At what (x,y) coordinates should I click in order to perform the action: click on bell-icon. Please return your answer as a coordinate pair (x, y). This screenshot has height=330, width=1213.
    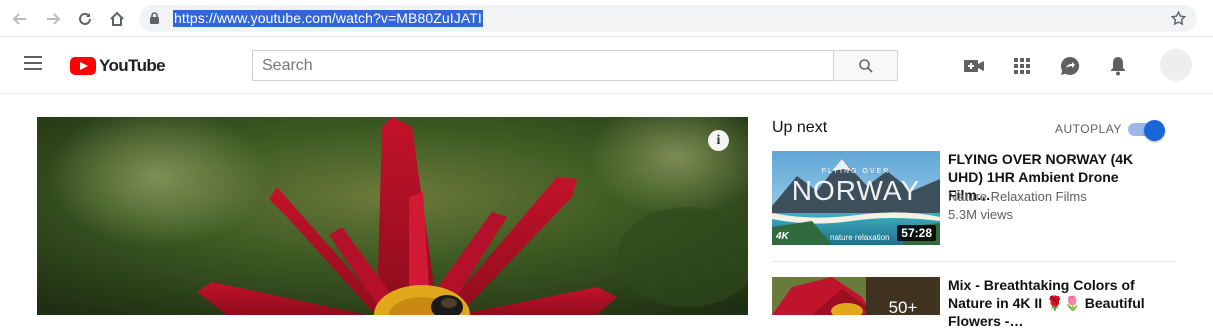
    Looking at the image, I should click on (1118, 66).